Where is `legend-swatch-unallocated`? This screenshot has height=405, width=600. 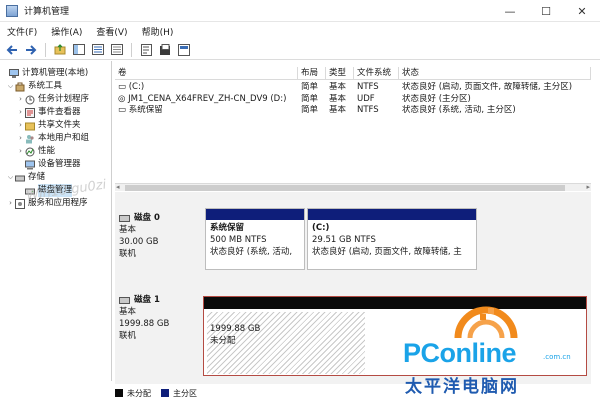
legend-swatch-unallocated is located at coordinates (119, 393).